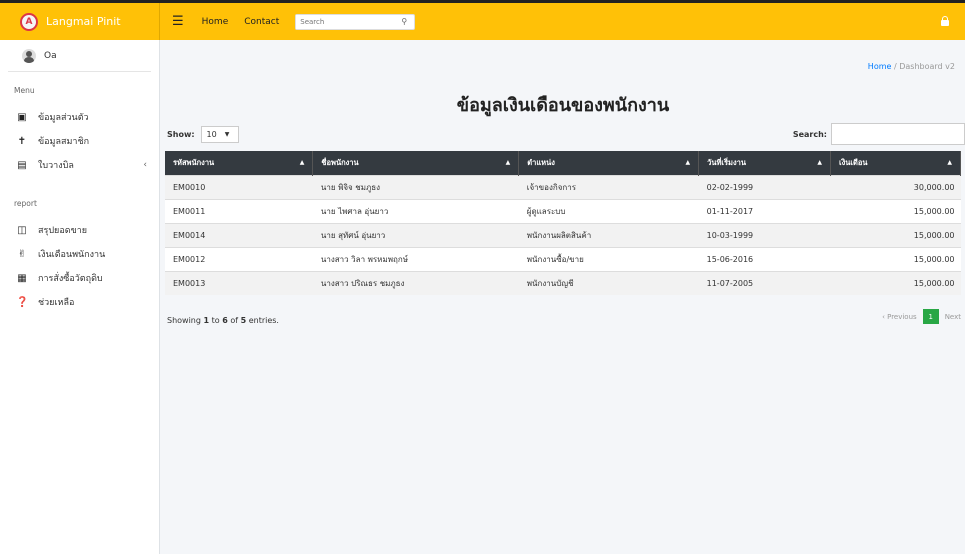 The height and width of the screenshot is (554, 965). Describe the element at coordinates (219, 134) in the screenshot. I see `entries-per-page-select: 10 ▼` at that location.